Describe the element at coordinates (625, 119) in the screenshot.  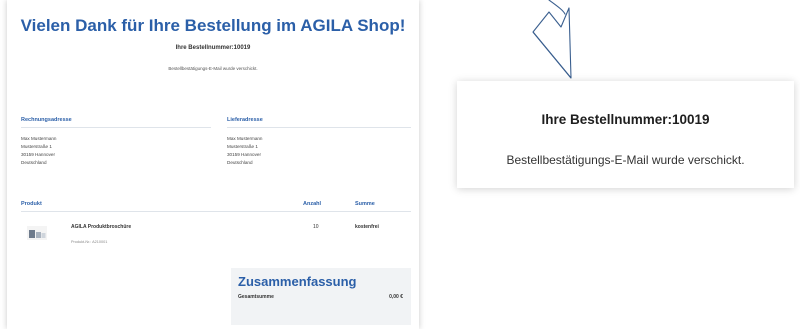
I see `zoom-order-number: Ihre Bestellnummer:10019` at that location.